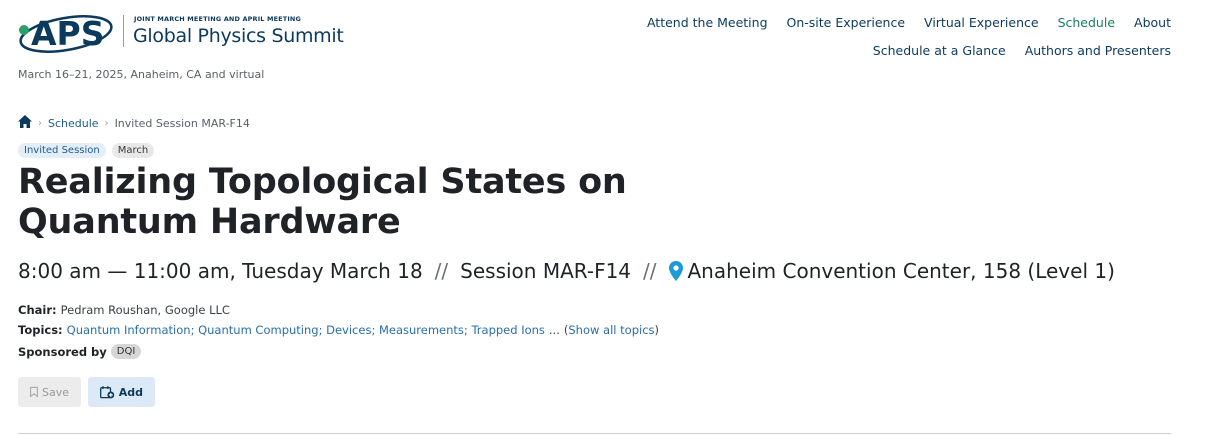 This screenshot has width=1210, height=435. I want to click on breadcrumb-current: Invited Session MAR-F14, so click(182, 123).